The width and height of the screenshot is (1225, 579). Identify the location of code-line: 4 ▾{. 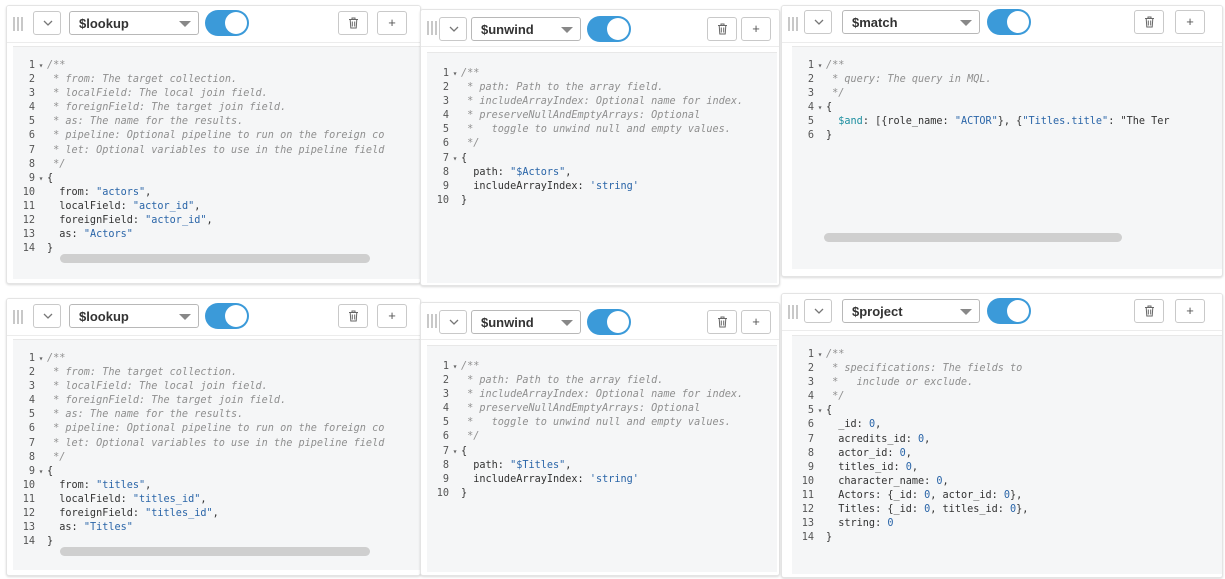
(981, 108).